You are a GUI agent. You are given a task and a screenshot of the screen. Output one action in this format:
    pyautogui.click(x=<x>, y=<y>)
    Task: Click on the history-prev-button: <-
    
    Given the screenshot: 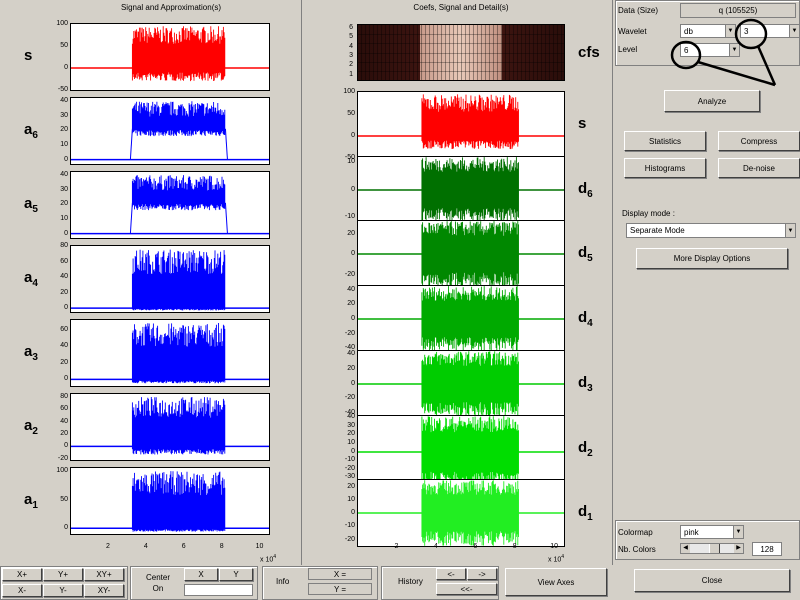 What is the action you would take?
    pyautogui.click(x=451, y=574)
    